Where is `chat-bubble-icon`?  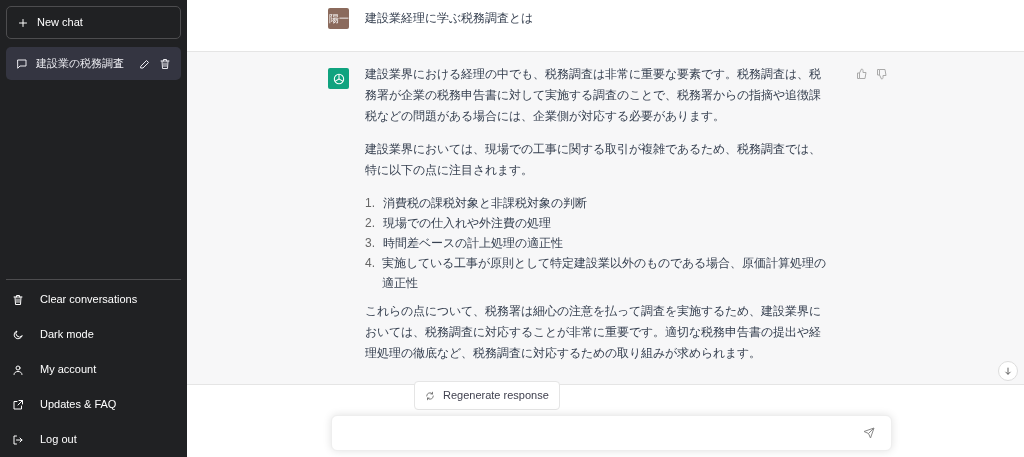
chat-bubble-icon is located at coordinates (22, 63).